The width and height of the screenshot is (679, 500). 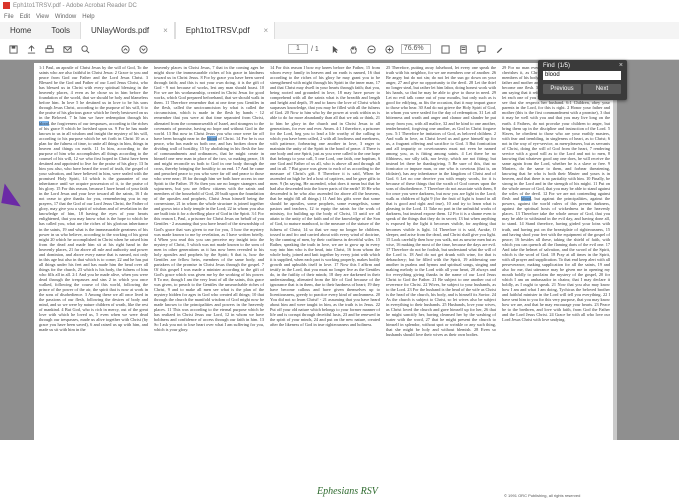 What do you see at coordinates (31, 49) in the screenshot?
I see `upload-icon` at bounding box center [31, 49].